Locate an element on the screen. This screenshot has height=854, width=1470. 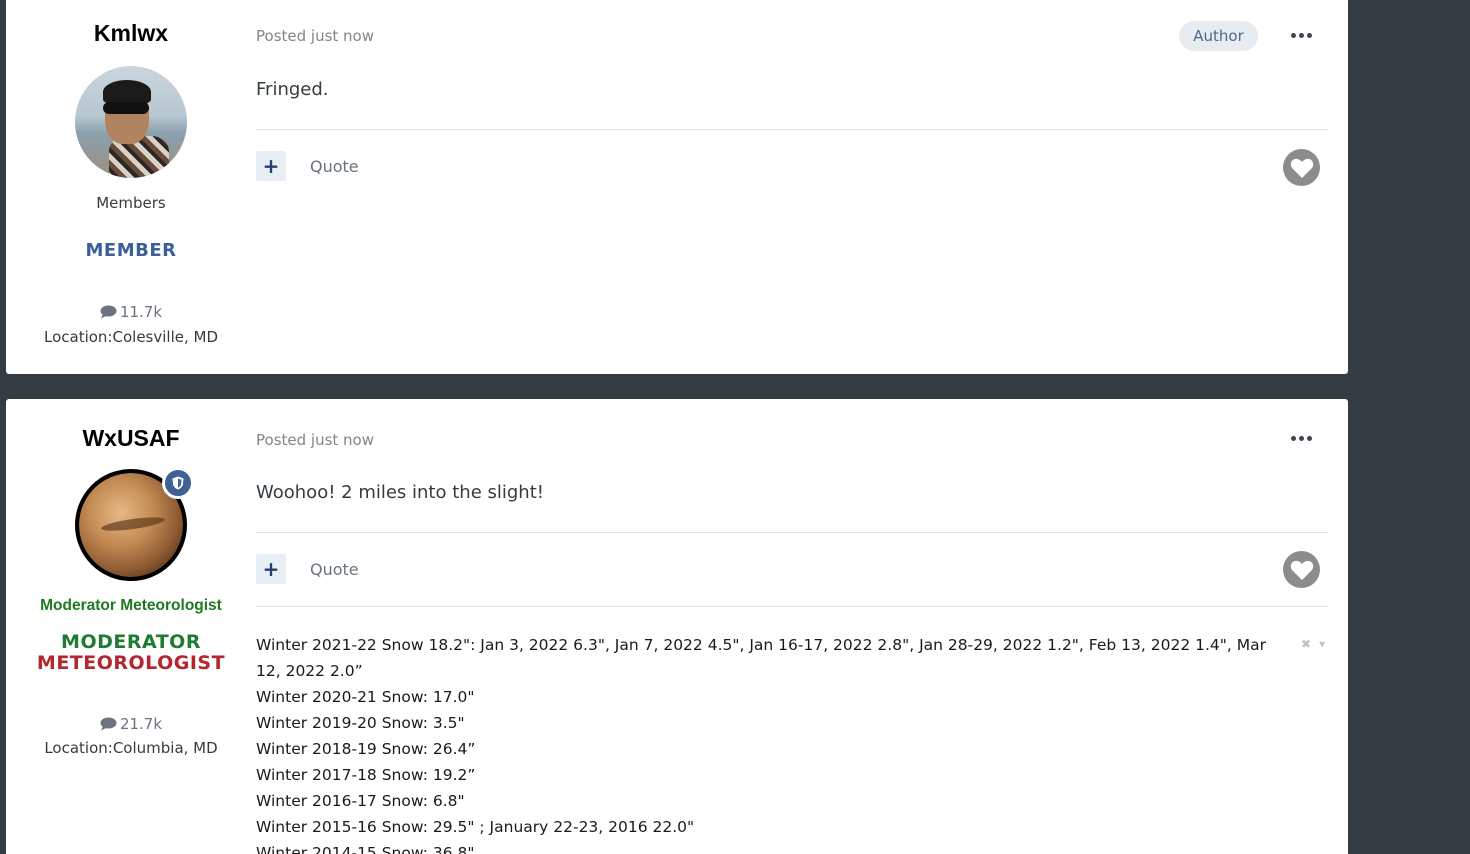
location: Location:Colesville, MD is located at coordinates (131, 337).